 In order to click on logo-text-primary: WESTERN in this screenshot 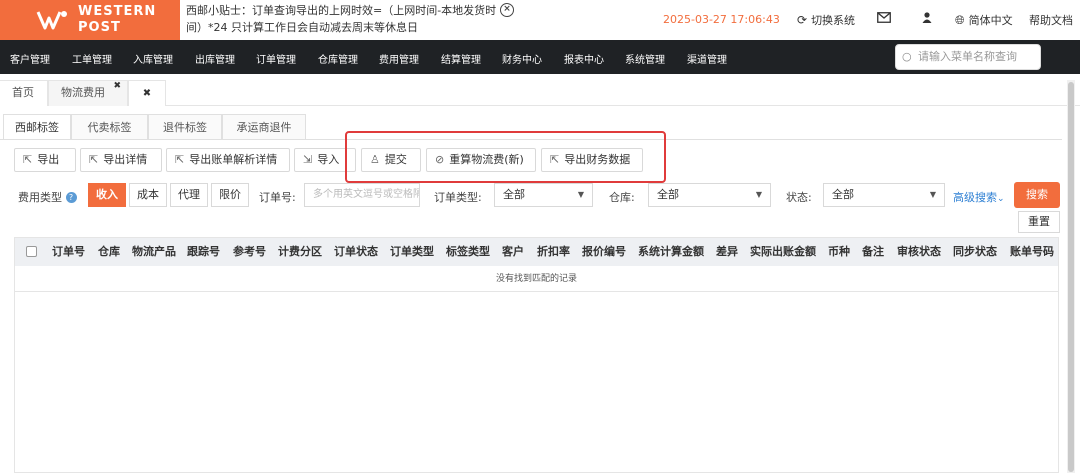, I will do `click(117, 11)`.